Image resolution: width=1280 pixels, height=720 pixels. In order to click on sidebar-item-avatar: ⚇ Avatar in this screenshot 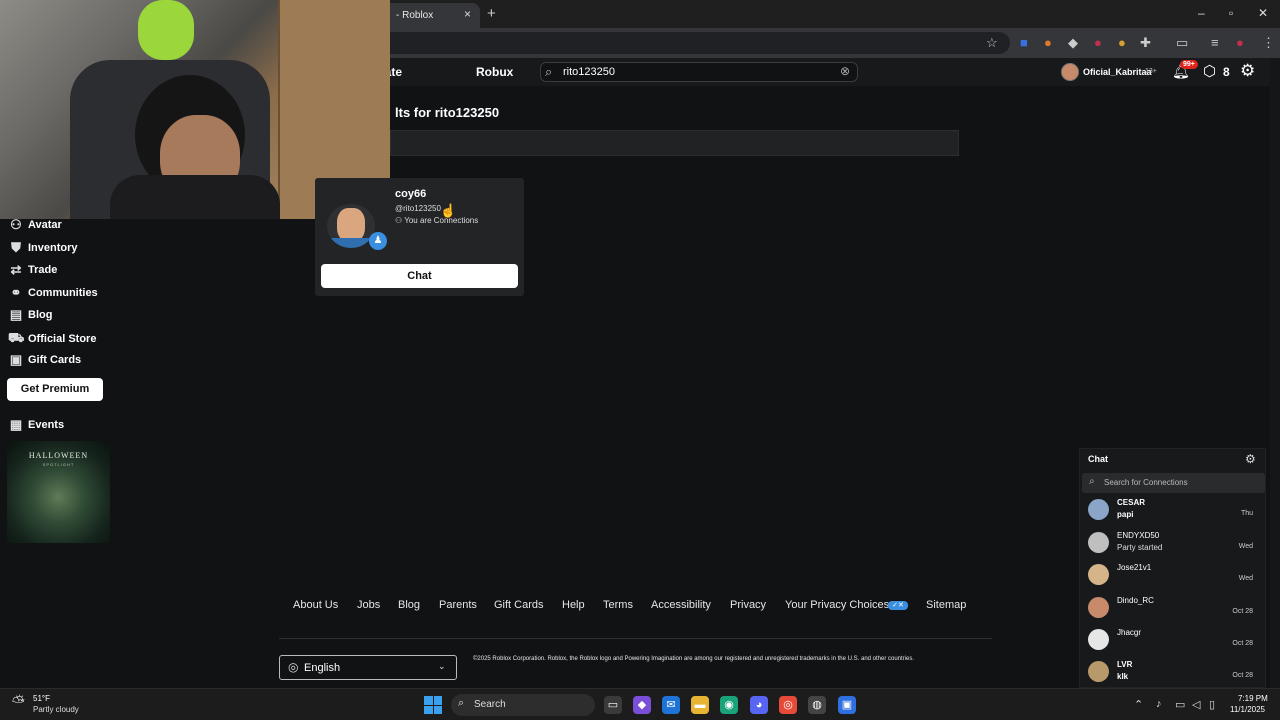, I will do `click(35, 225)`.